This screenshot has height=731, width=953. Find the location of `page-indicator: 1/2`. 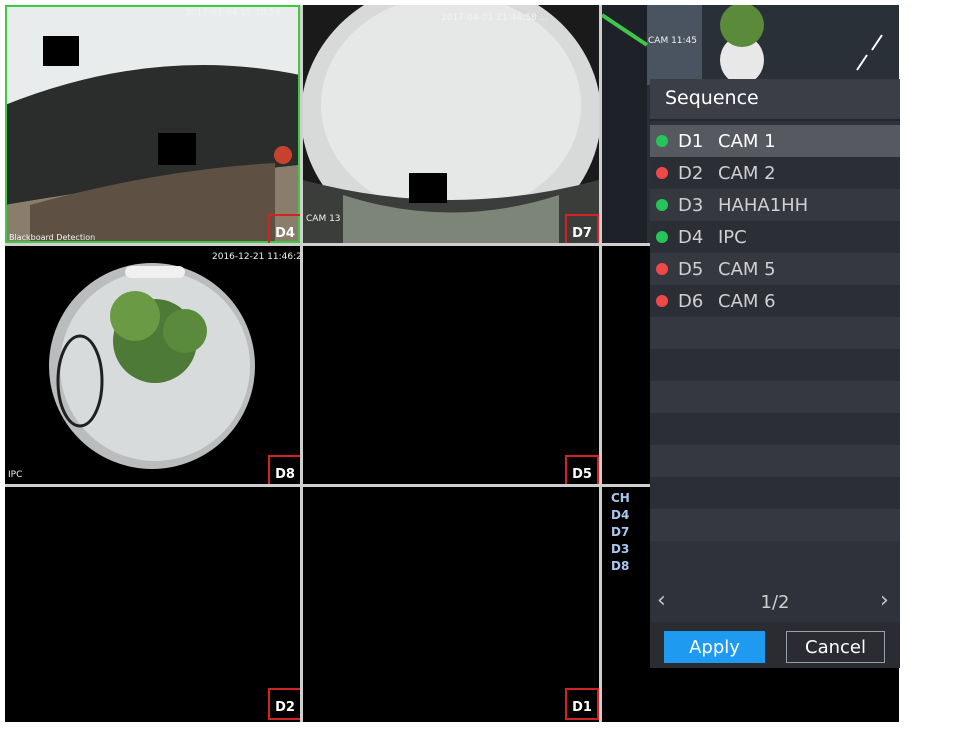

page-indicator: 1/2 is located at coordinates (775, 602).